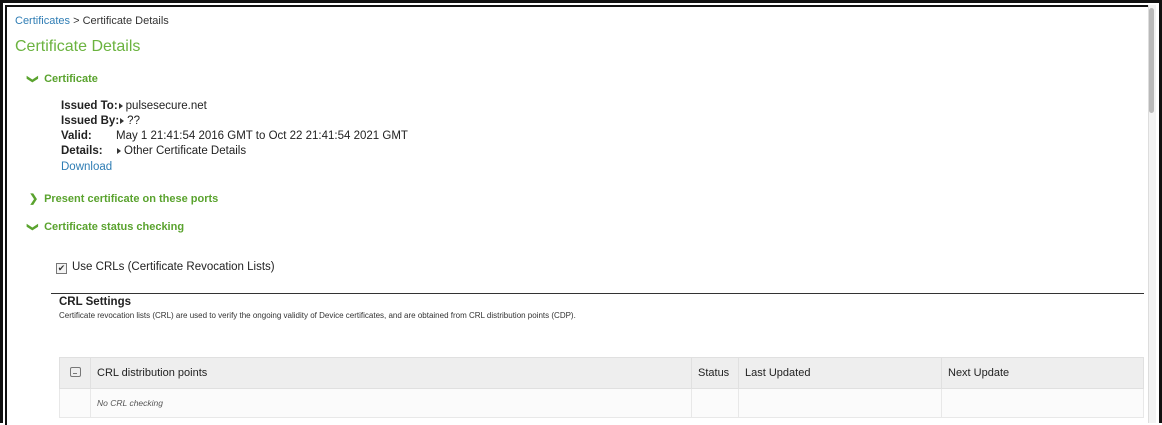 This screenshot has width=1162, height=425. I want to click on download-link: Download, so click(86, 167).